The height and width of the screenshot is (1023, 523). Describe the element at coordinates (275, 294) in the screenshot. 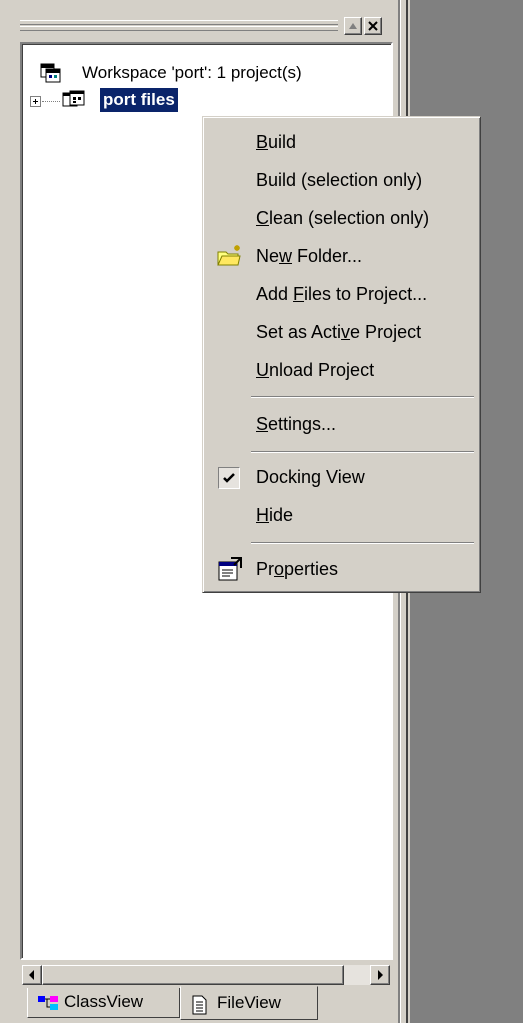

I see `menu-item-label: Add` at that location.